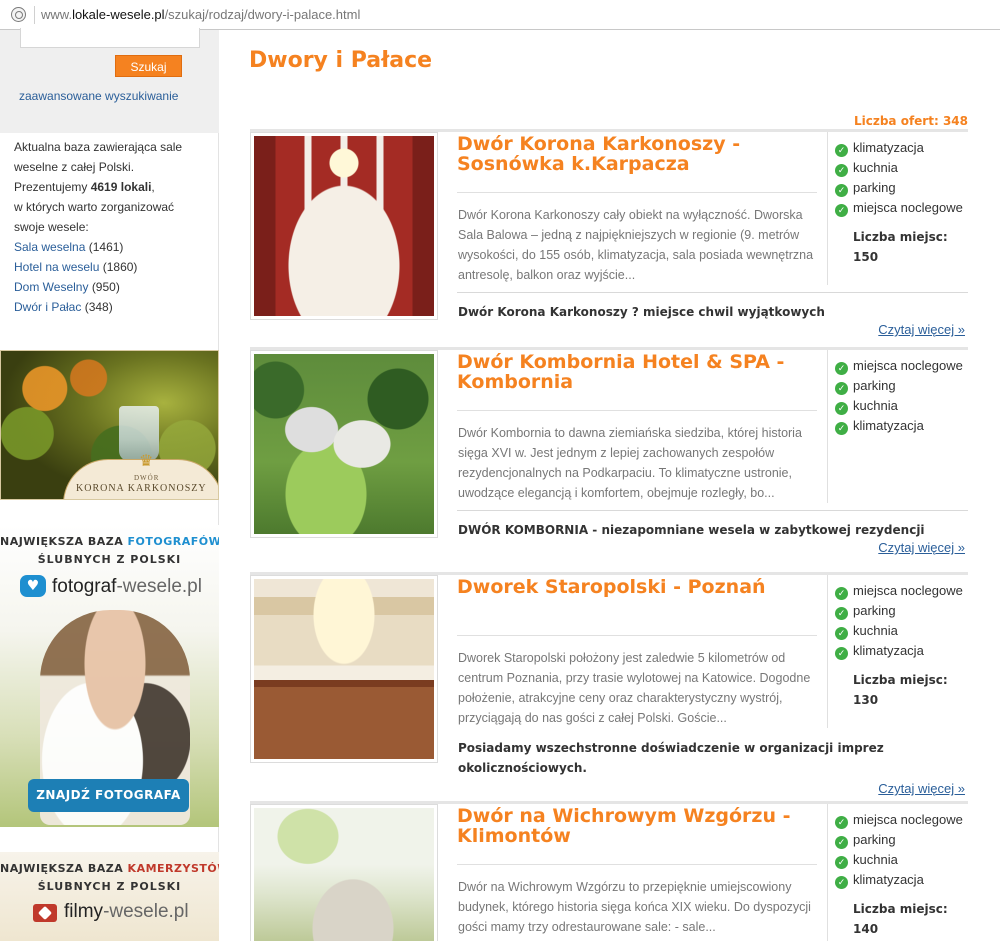 The height and width of the screenshot is (941, 1000). I want to click on banner-headline: NAJWIĘKSZA BAZA FOTOGRAFÓW, so click(109, 541).